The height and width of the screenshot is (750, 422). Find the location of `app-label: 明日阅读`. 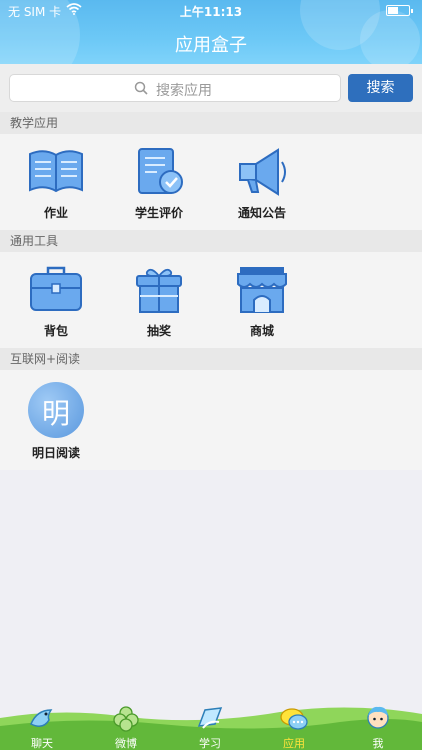

app-label: 明日阅读 is located at coordinates (55, 453).